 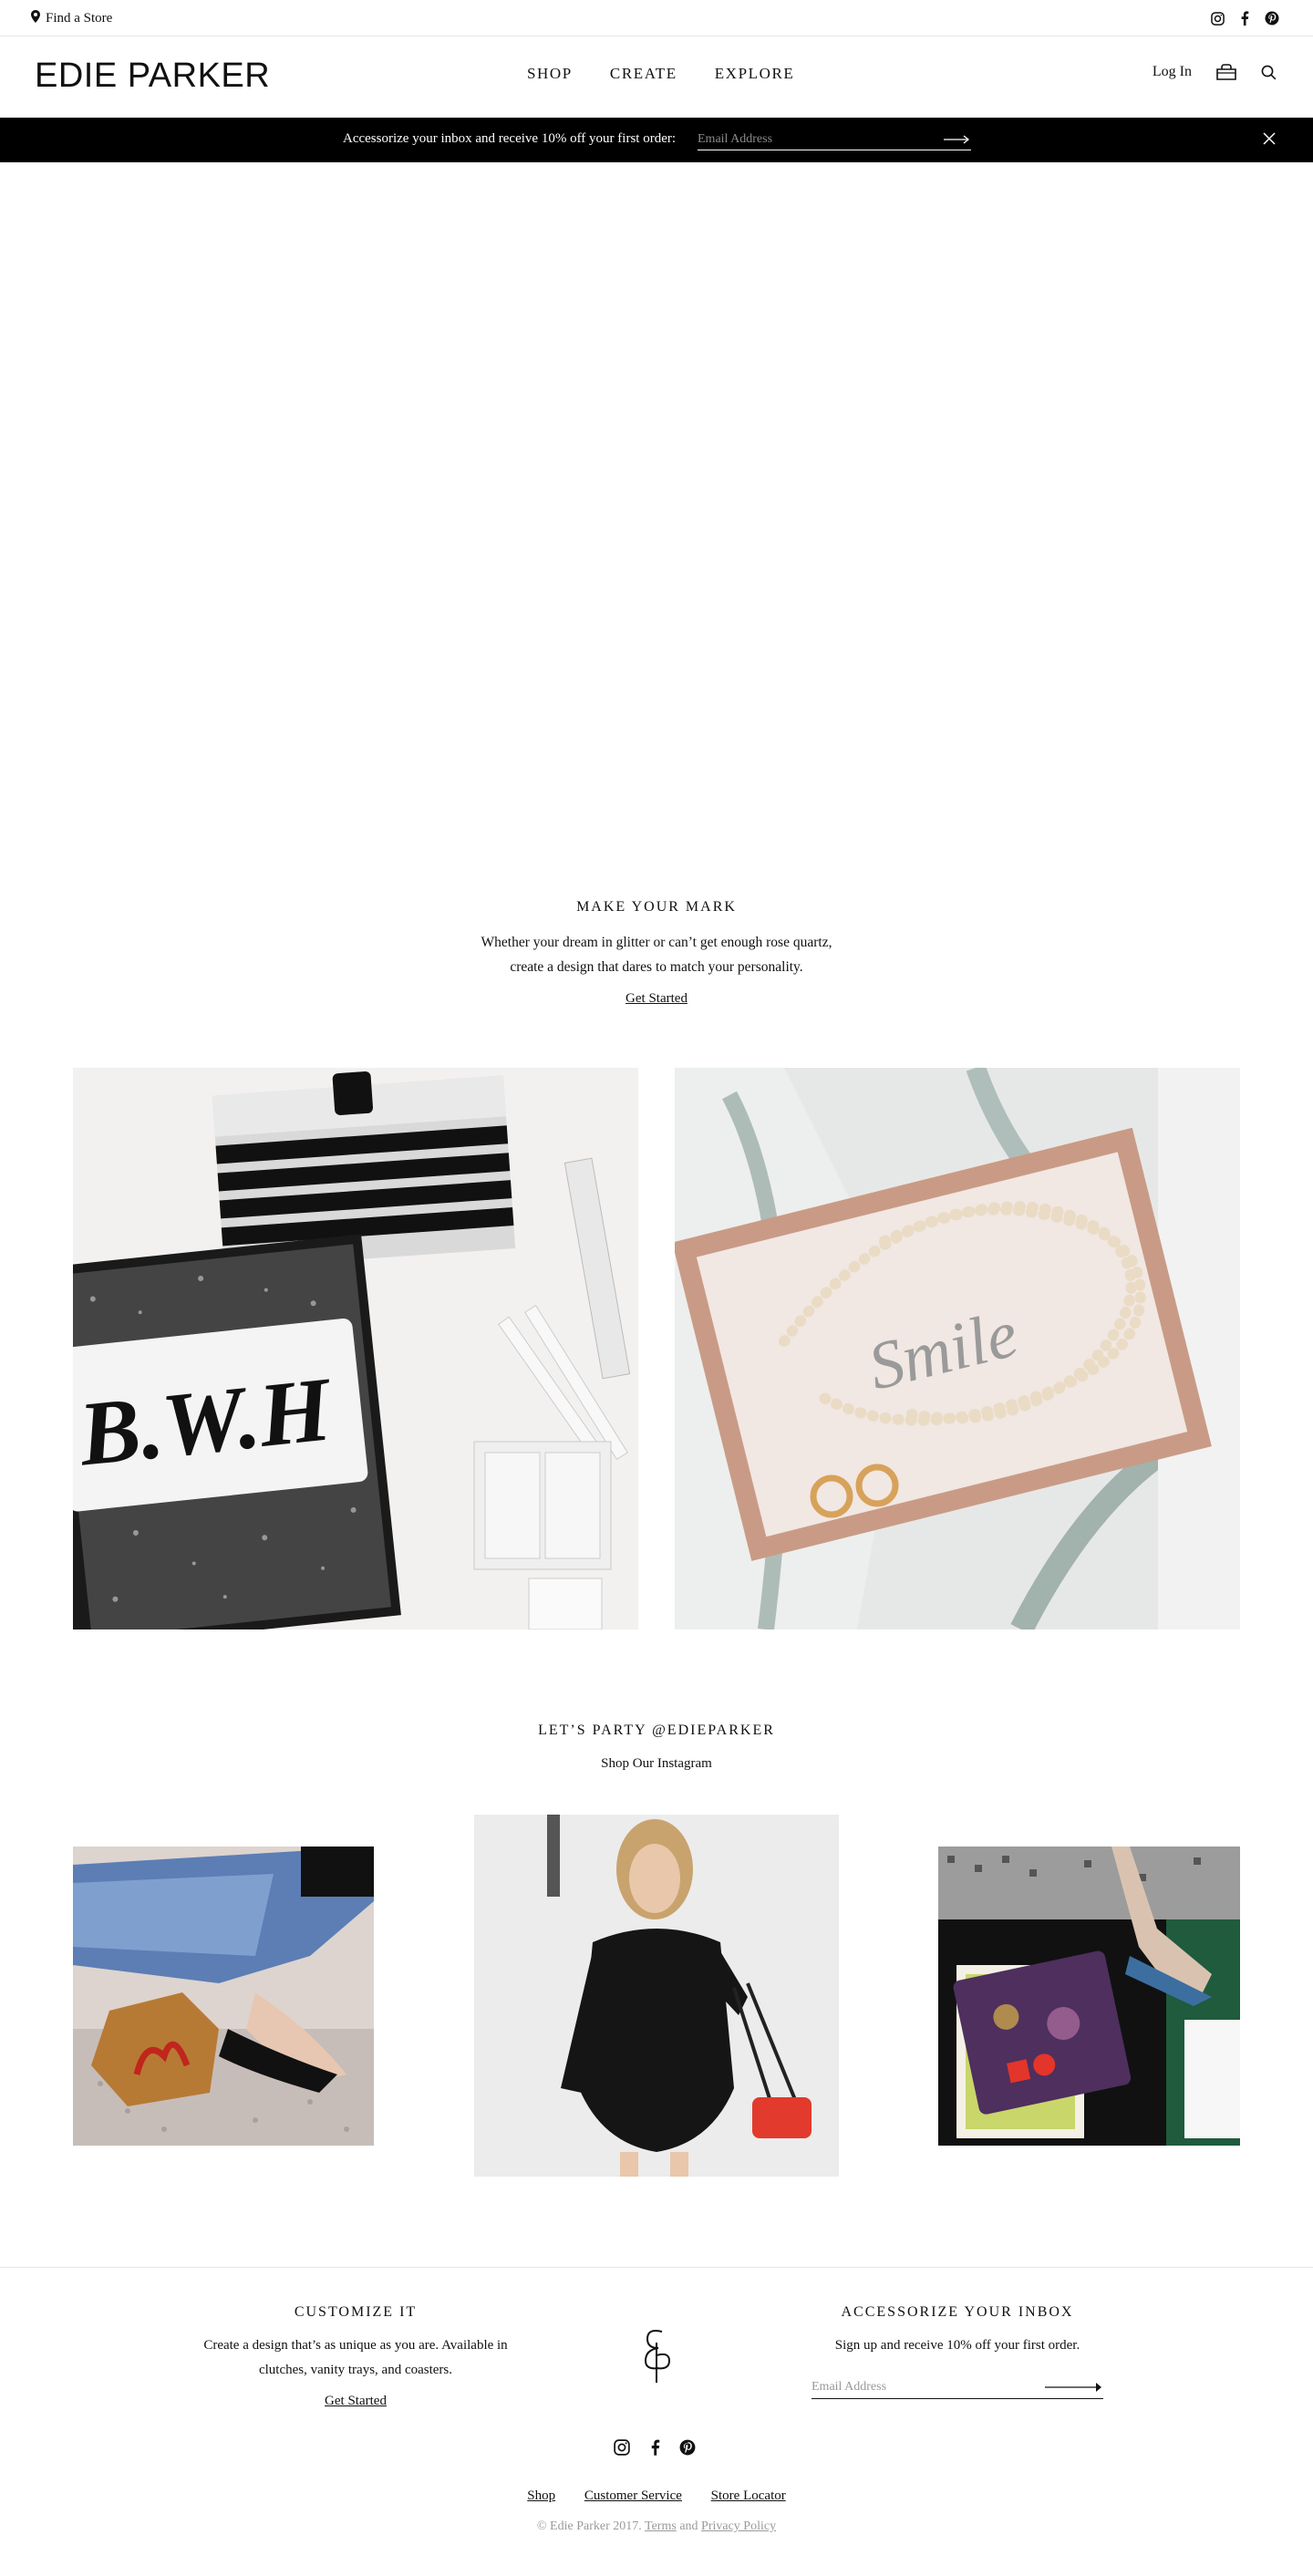 I want to click on main-nav: SHOP CREATE EXPLORE, so click(x=660, y=74).